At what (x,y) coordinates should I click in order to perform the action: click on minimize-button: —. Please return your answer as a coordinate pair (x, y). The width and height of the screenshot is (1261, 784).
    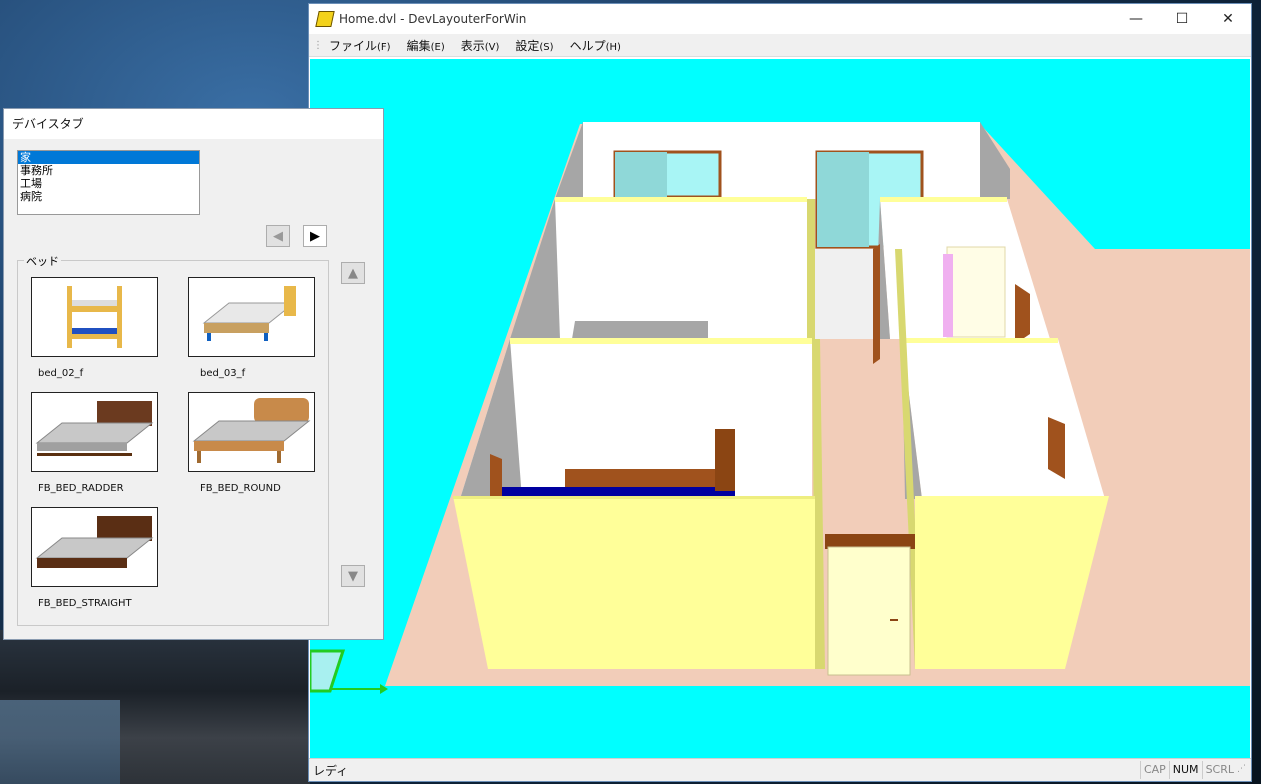
    Looking at the image, I should click on (1136, 19).